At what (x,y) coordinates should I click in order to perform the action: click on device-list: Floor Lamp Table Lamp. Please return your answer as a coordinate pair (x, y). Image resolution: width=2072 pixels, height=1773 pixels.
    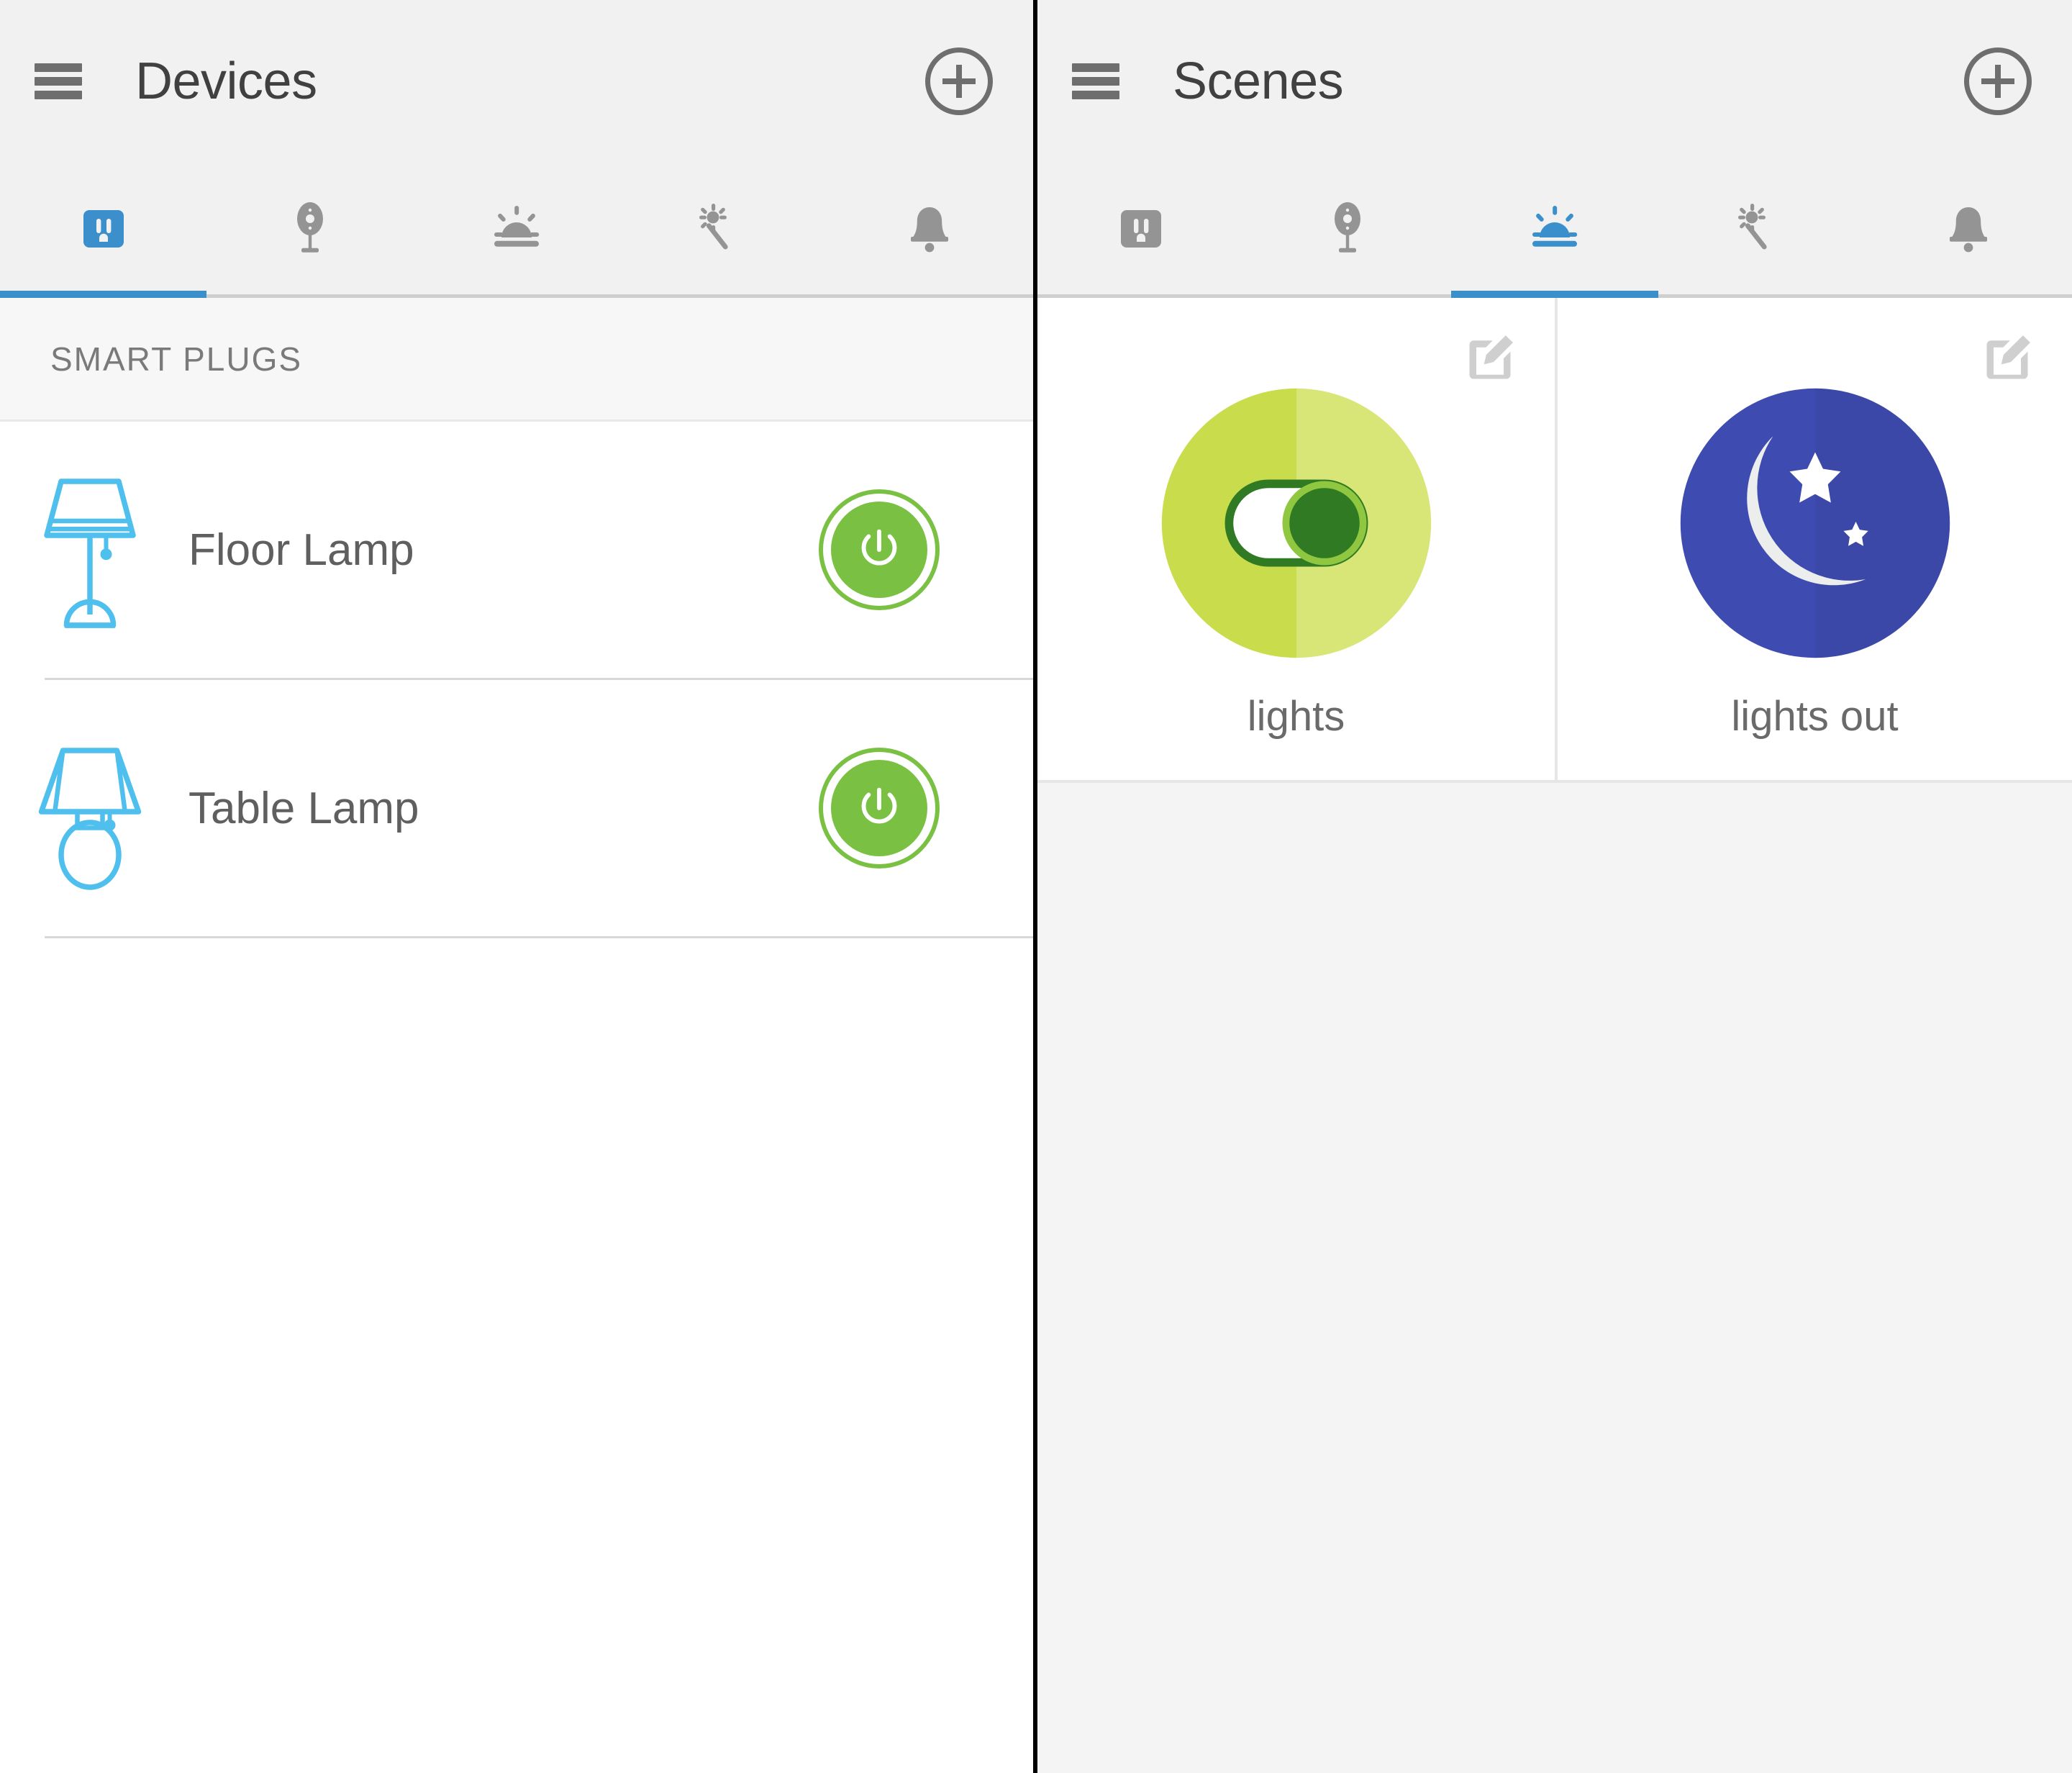
    Looking at the image, I should click on (517, 680).